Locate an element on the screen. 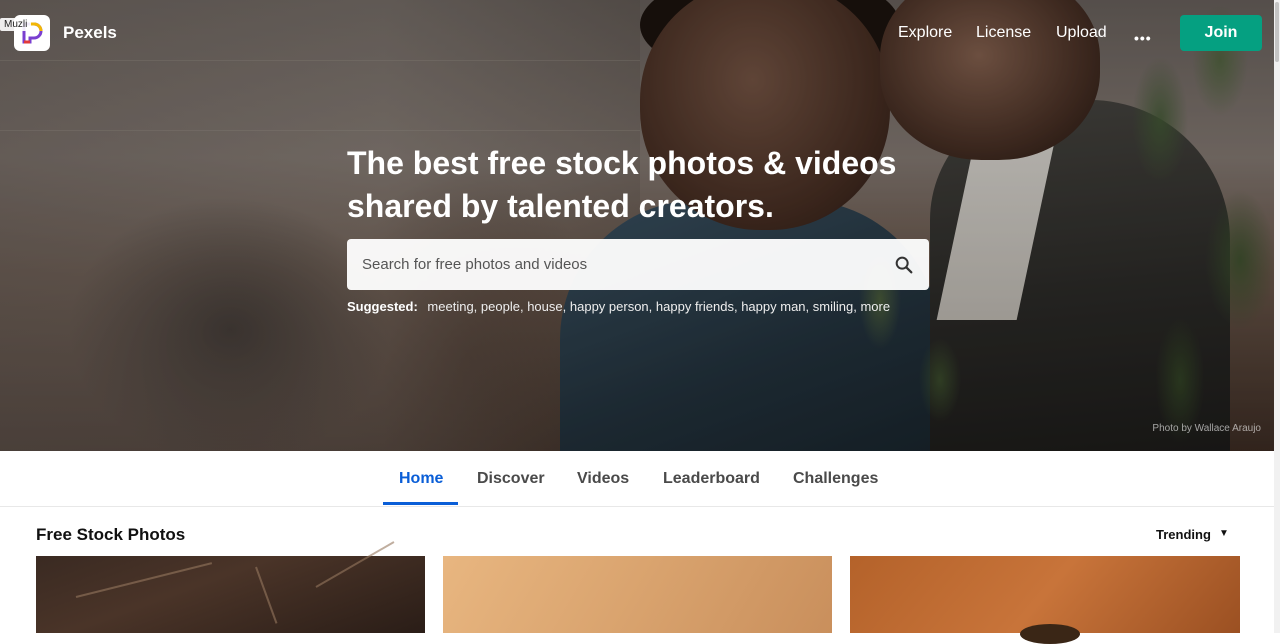 The image size is (1280, 644). photo-credit: Photo by Wallace Araujo is located at coordinates (1206, 428).